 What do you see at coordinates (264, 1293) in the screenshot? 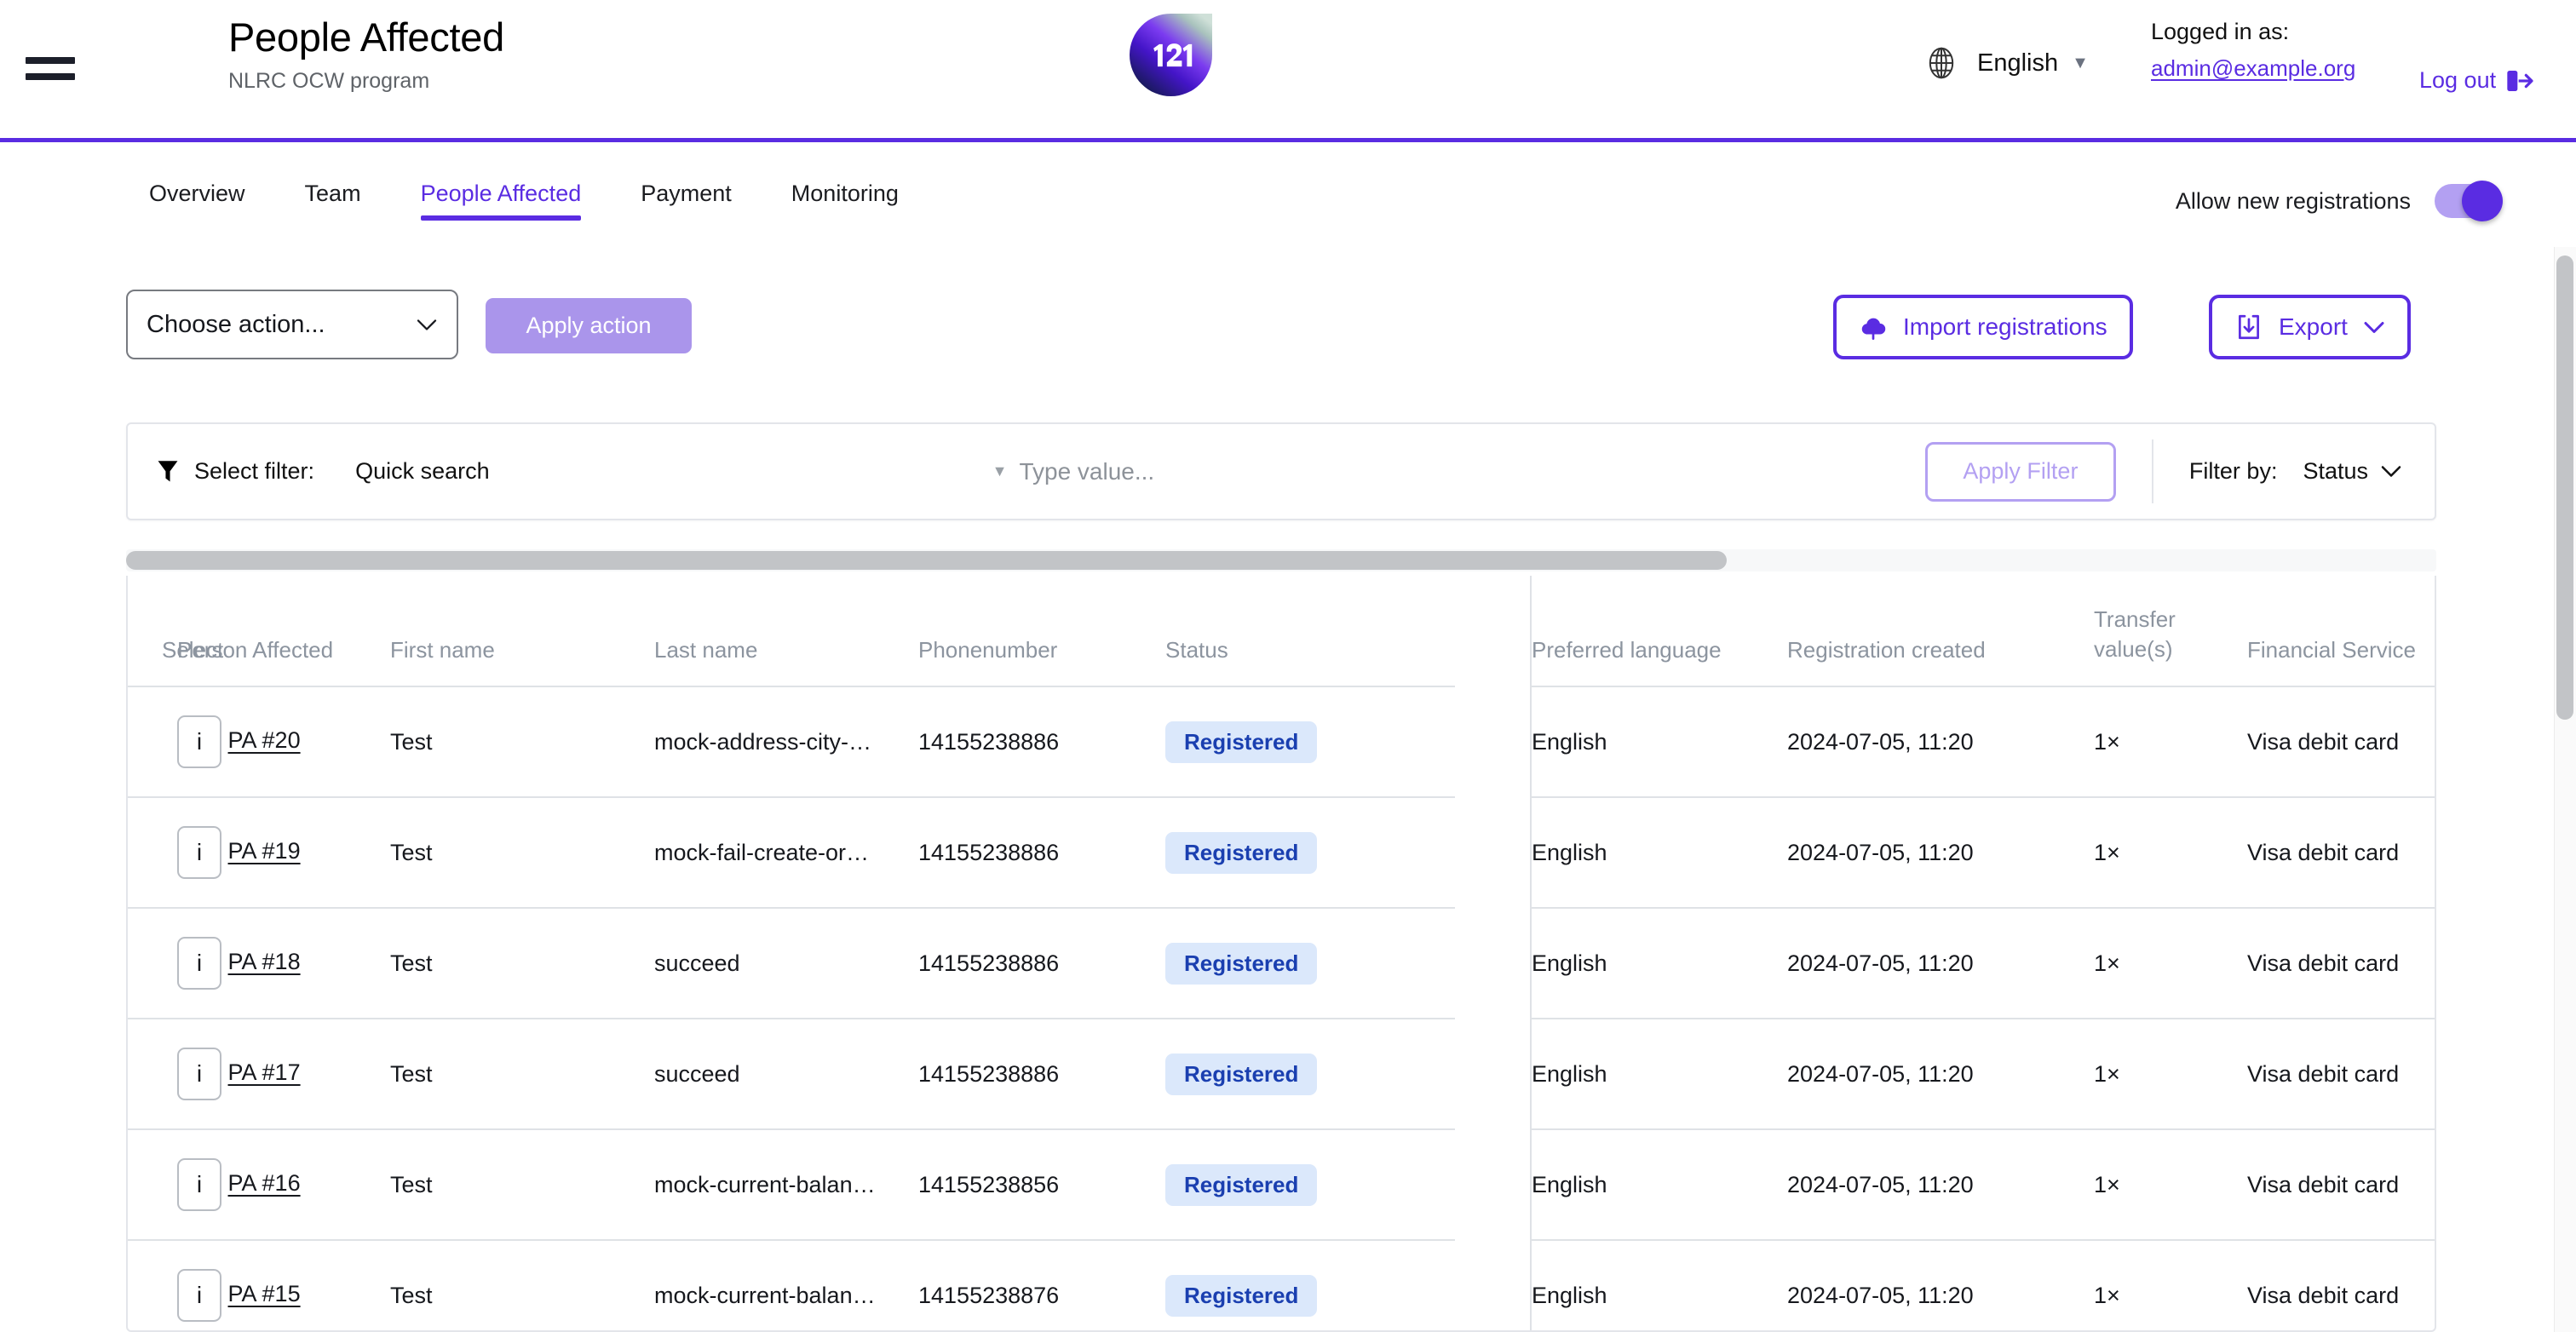
I see `person-link: PA #15` at bounding box center [264, 1293].